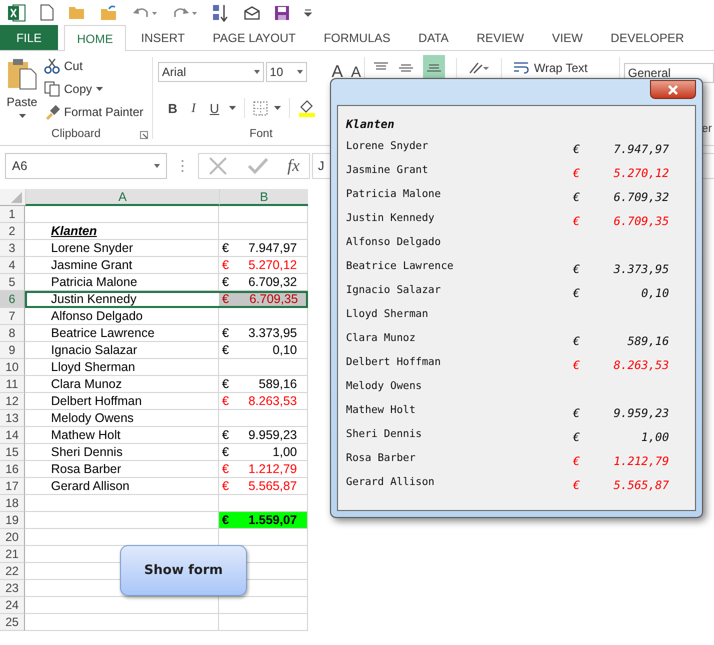 The width and height of the screenshot is (714, 645). Describe the element at coordinates (357, 37) in the screenshot. I see `ribbon-tab: FORMULAS` at that location.